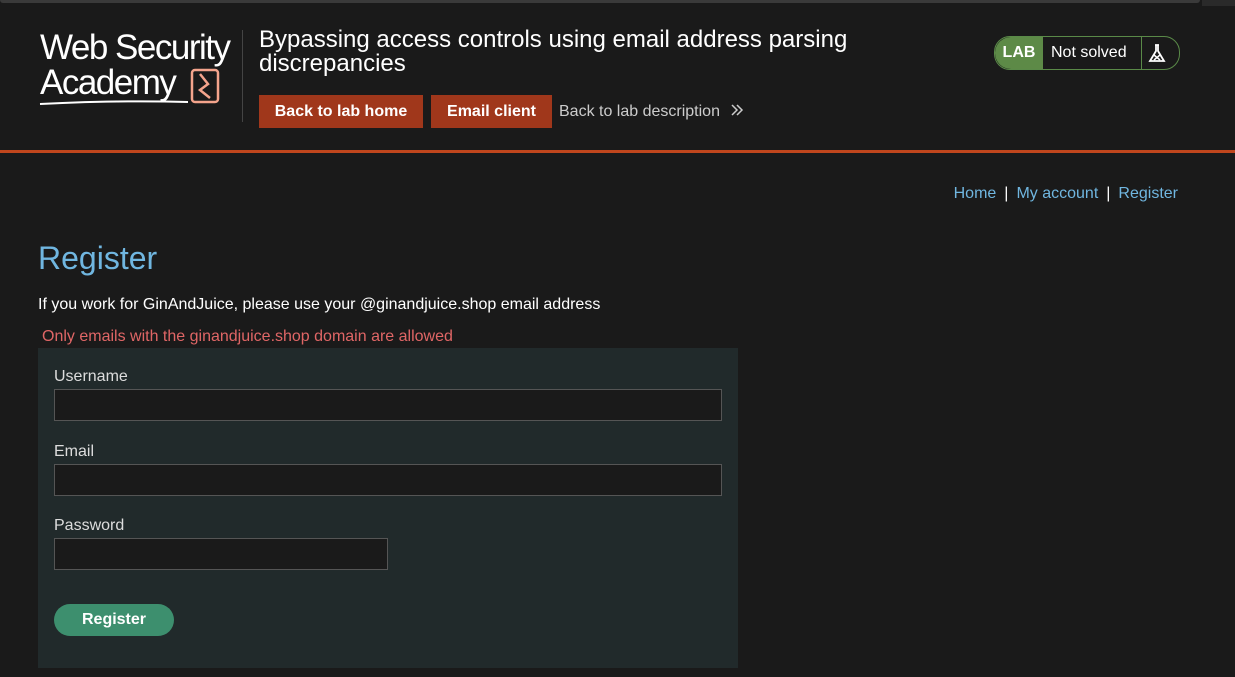 Image resolution: width=1235 pixels, height=677 pixels. Describe the element at coordinates (74, 451) in the screenshot. I see `email-label: Email` at that location.